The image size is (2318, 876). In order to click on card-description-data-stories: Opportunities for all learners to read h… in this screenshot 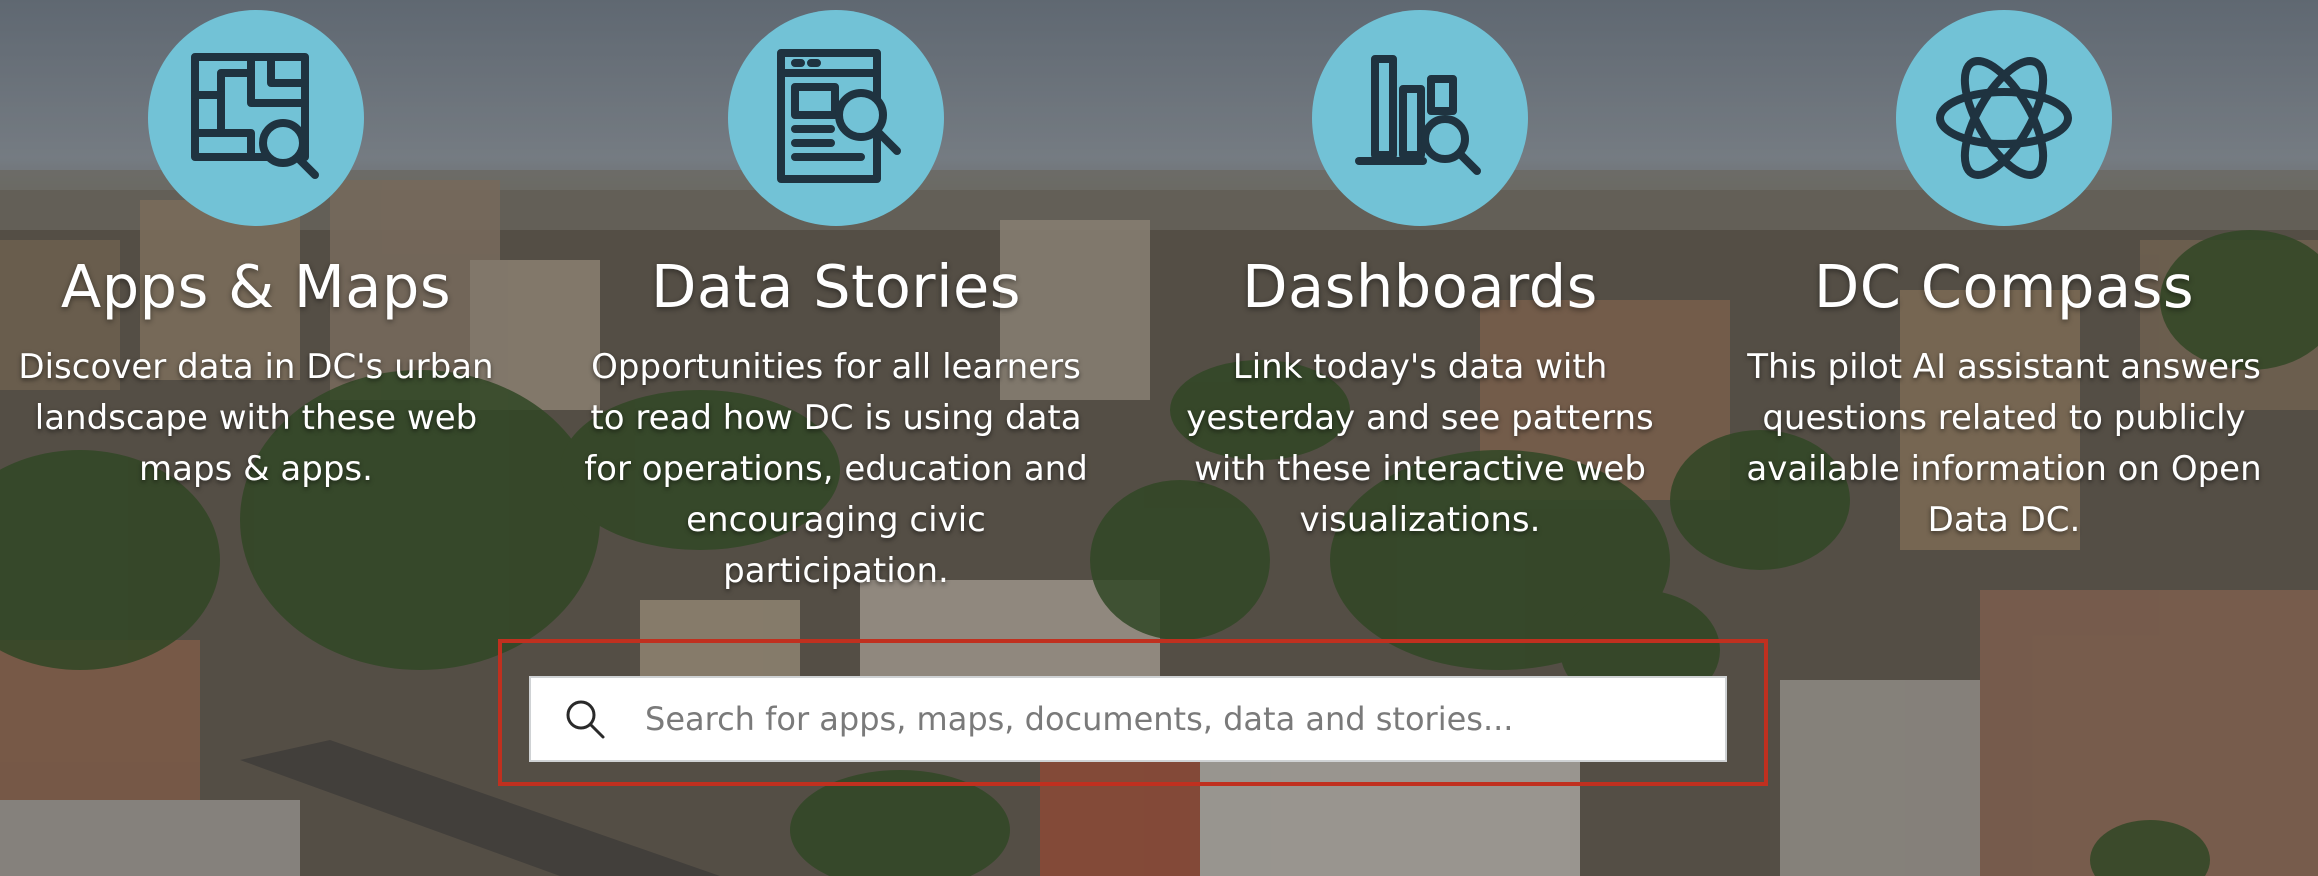, I will do `click(836, 468)`.